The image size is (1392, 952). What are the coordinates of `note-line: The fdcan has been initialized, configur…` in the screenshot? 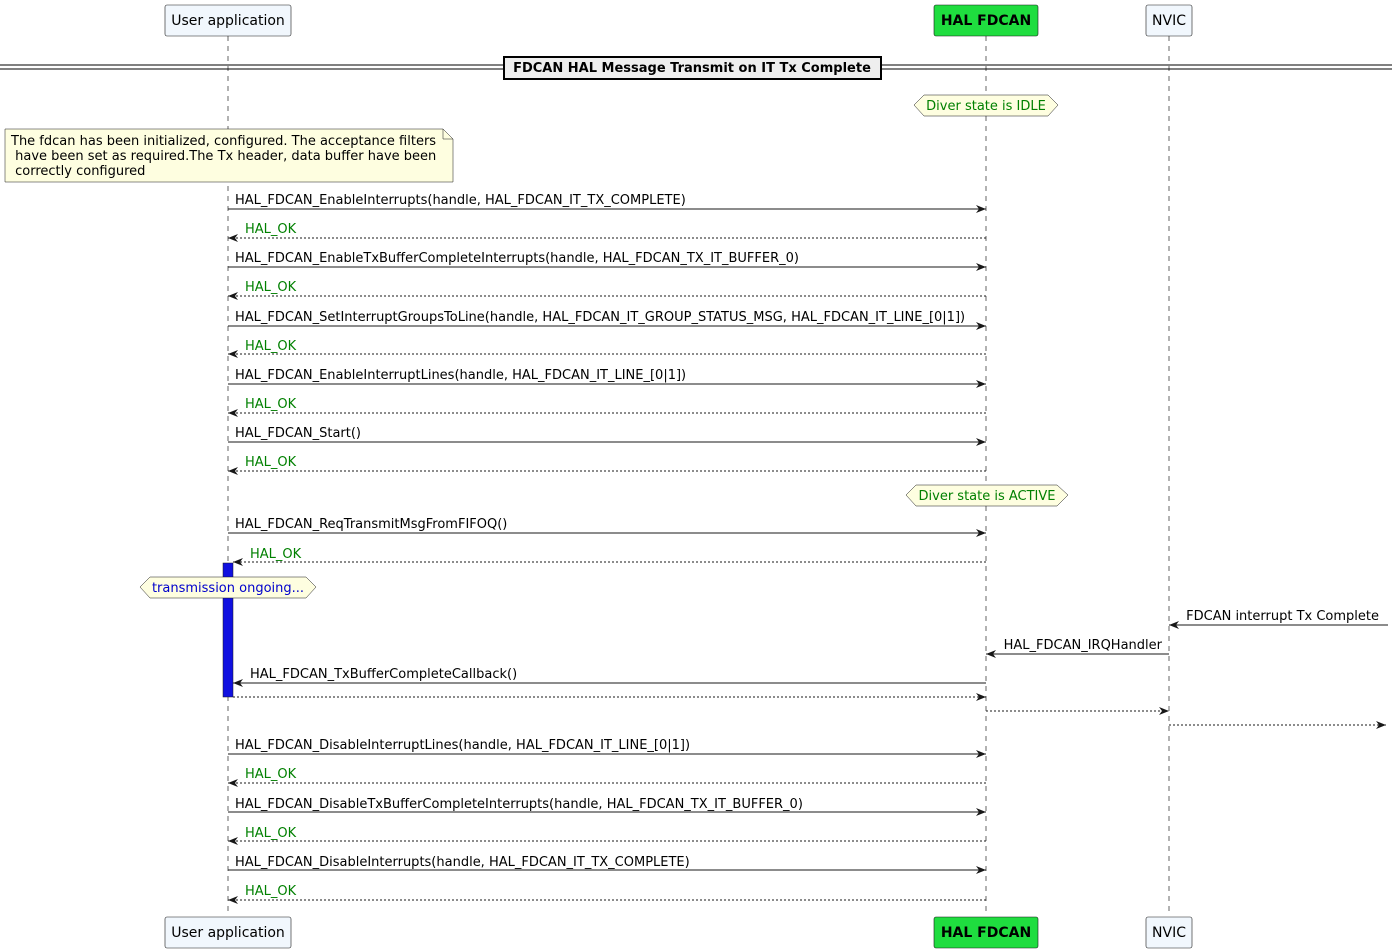 It's located at (223, 141).